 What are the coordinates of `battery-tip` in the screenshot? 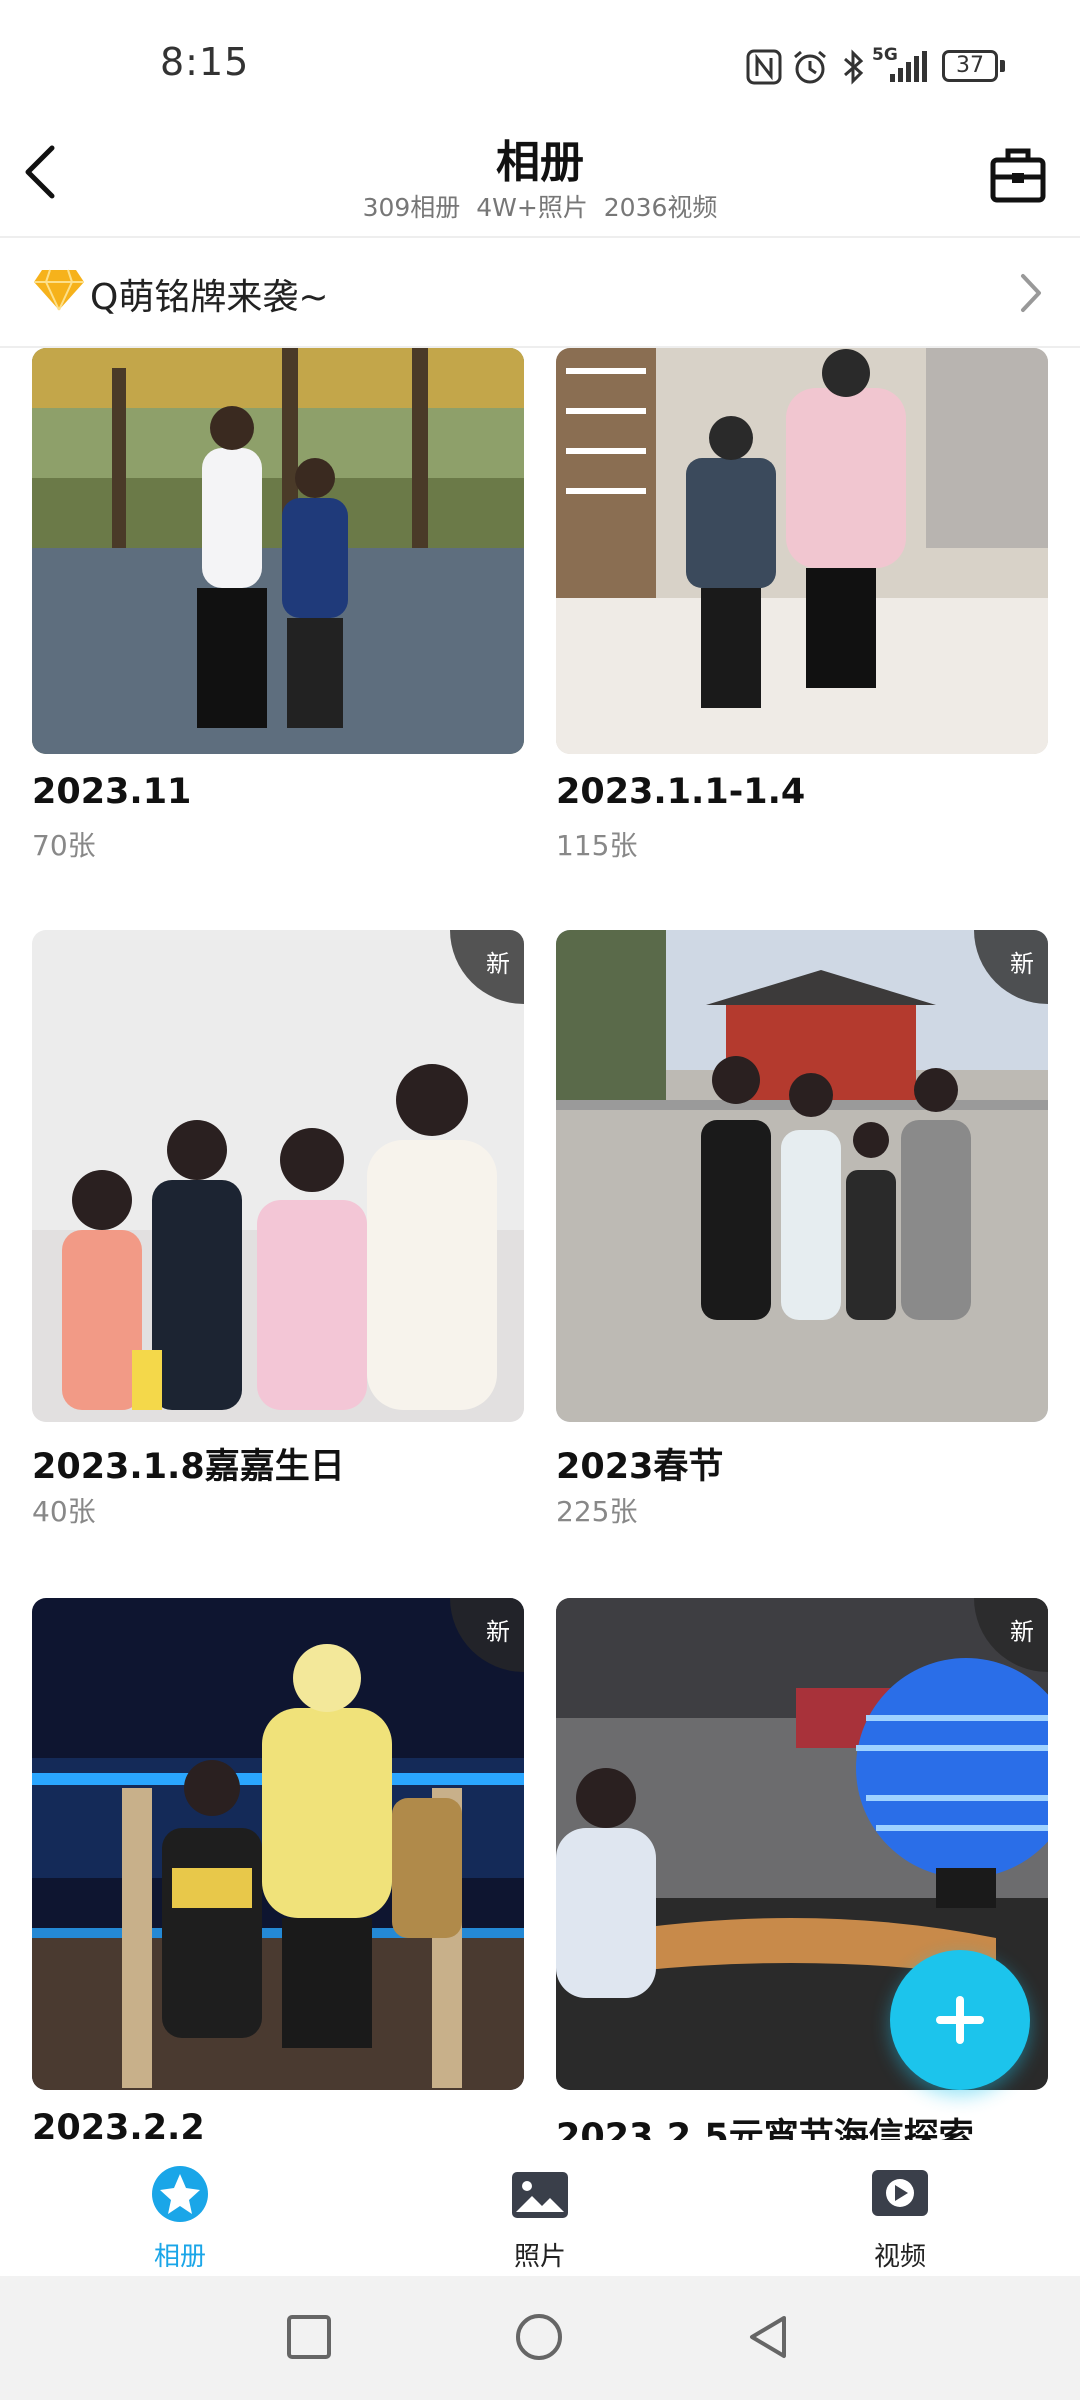 It's located at (1002, 66).